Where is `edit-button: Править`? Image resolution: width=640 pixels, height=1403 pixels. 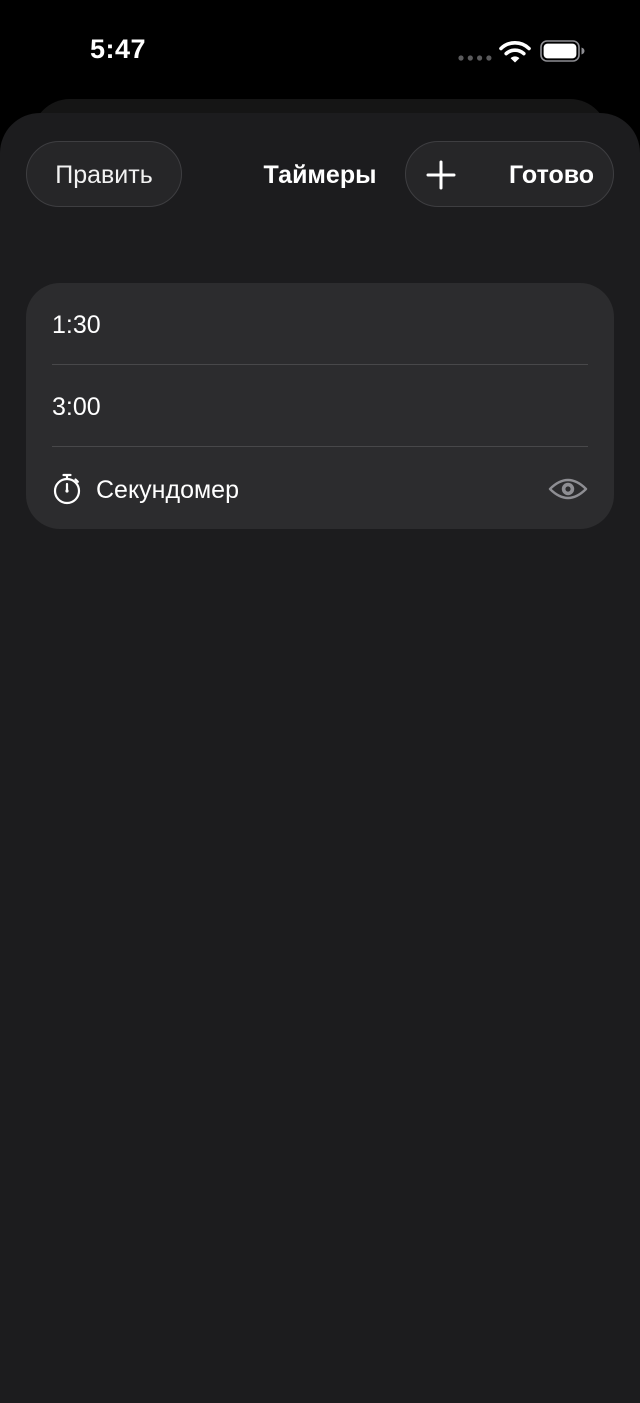 edit-button: Править is located at coordinates (104, 174).